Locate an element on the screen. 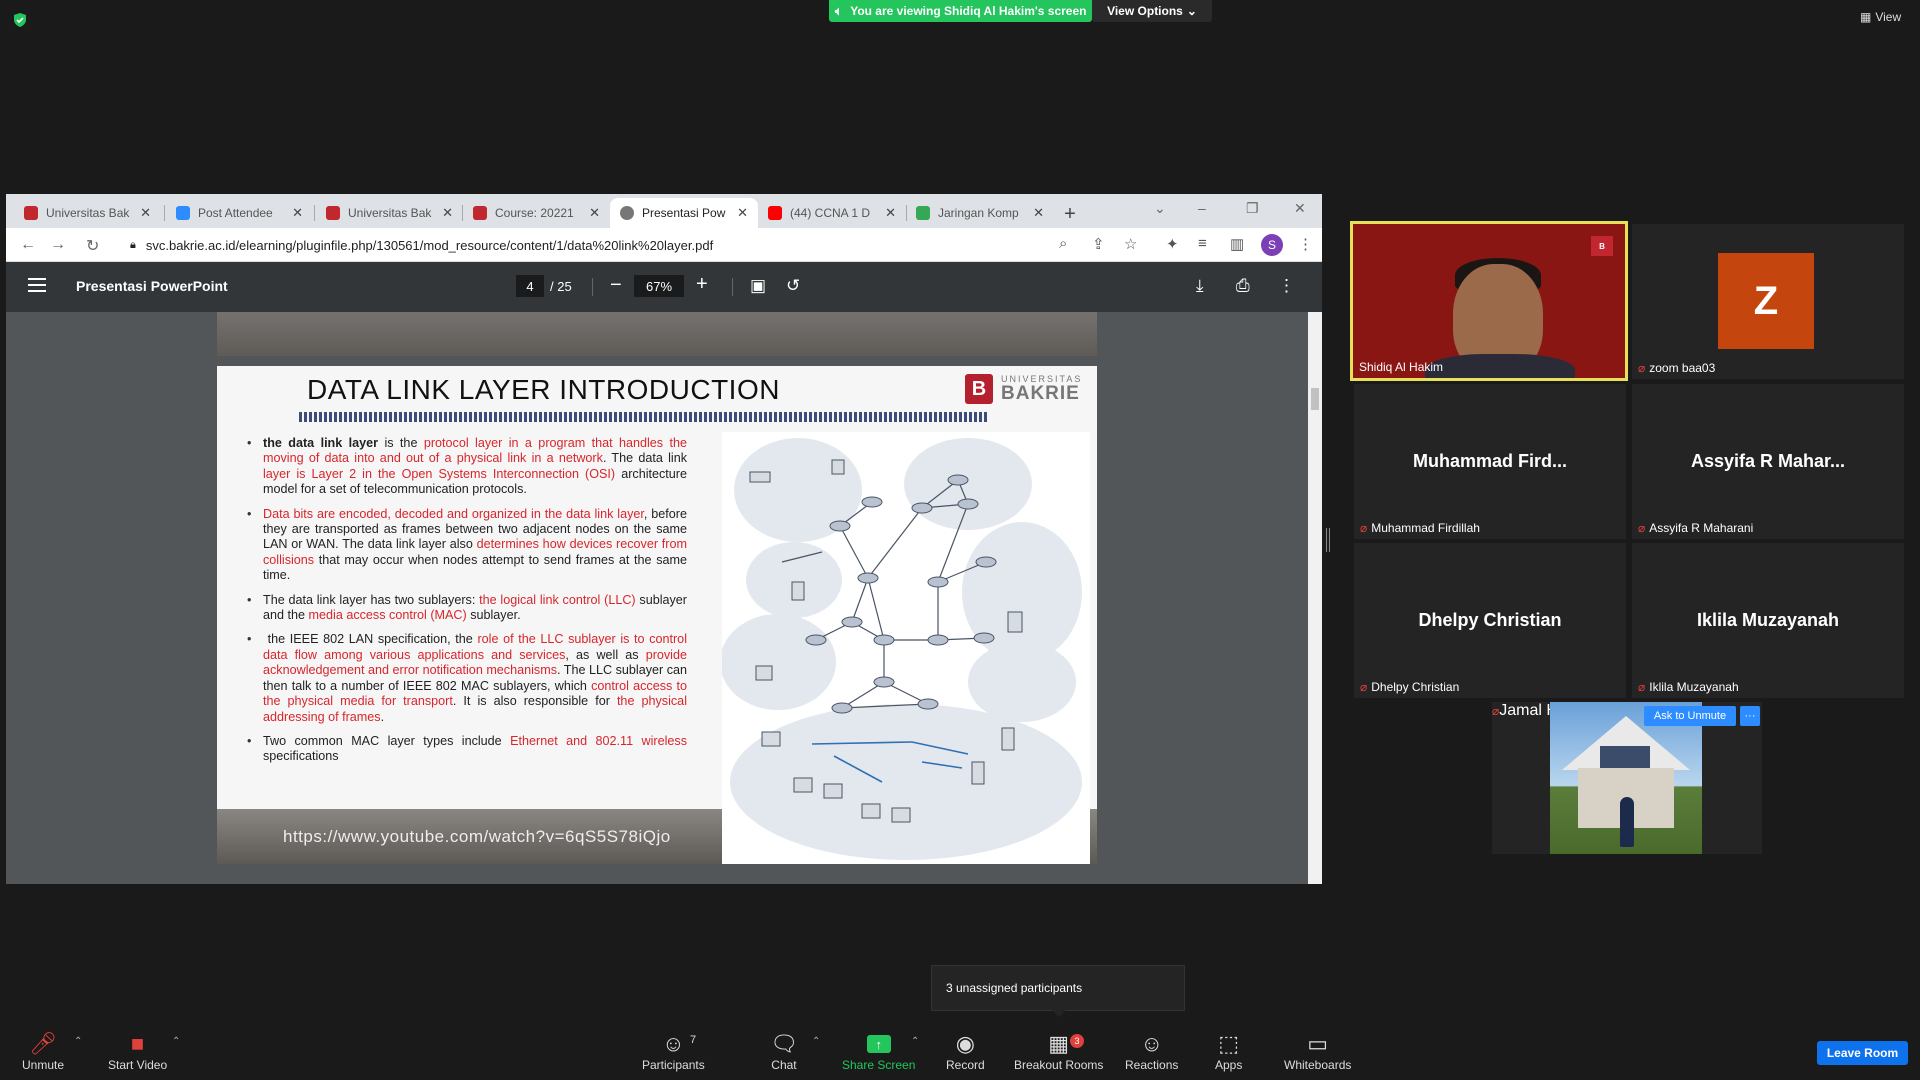 This screenshot has width=1920, height=1080. page-total: / 25 is located at coordinates (561, 286).